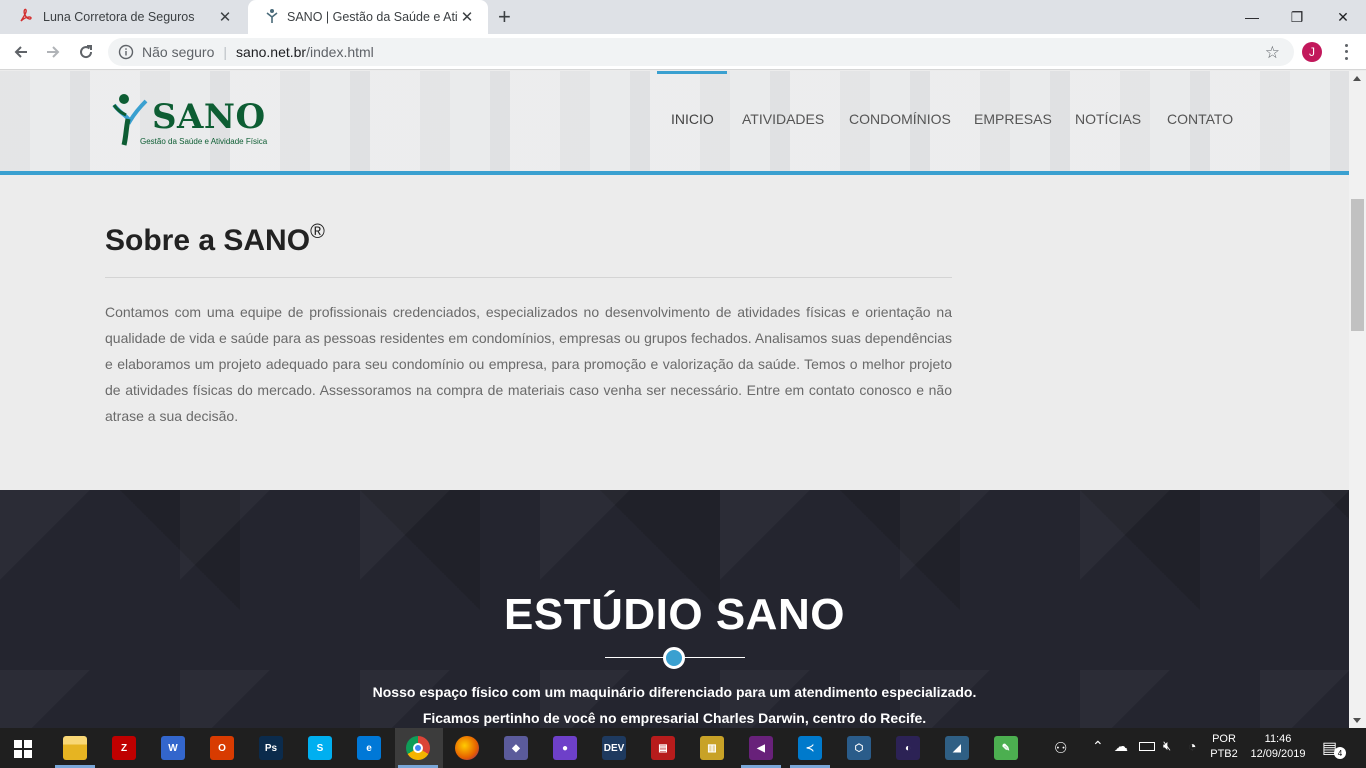 The width and height of the screenshot is (1366, 768). Describe the element at coordinates (1312, 52) in the screenshot. I see `profile-avatar: J` at that location.